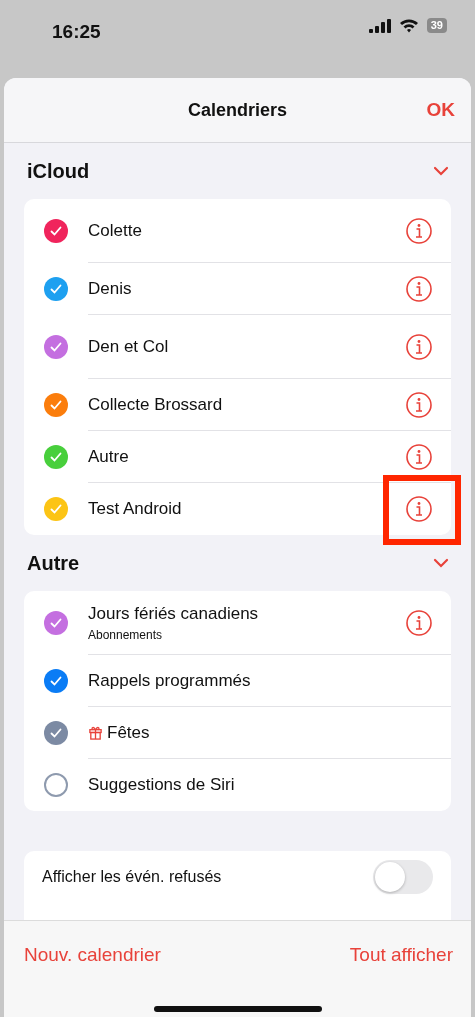 Image resolution: width=475 pixels, height=1017 pixels. What do you see at coordinates (135, 509) in the screenshot?
I see `calendar-name: Test Android` at bounding box center [135, 509].